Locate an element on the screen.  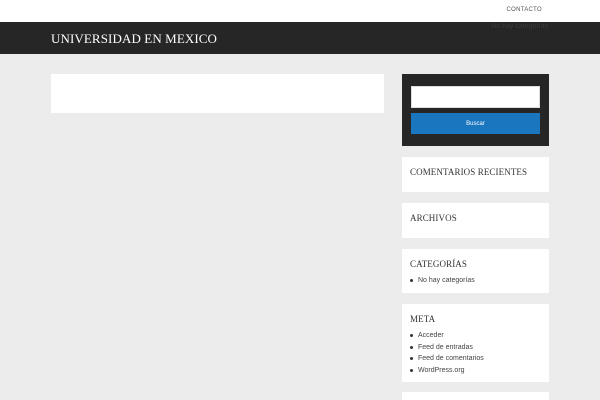
categories-list: No hay categorías is located at coordinates (475, 281).